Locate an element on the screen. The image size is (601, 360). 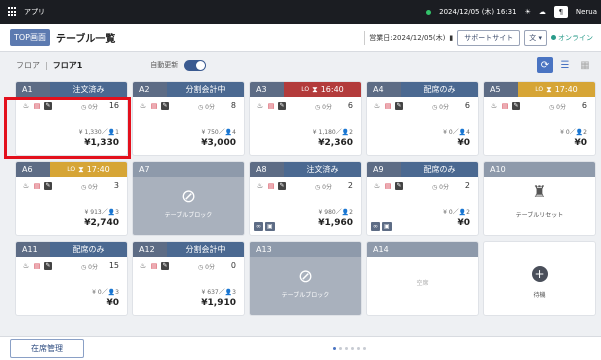
seat-management-button: 在席管理 is located at coordinates (47, 348).